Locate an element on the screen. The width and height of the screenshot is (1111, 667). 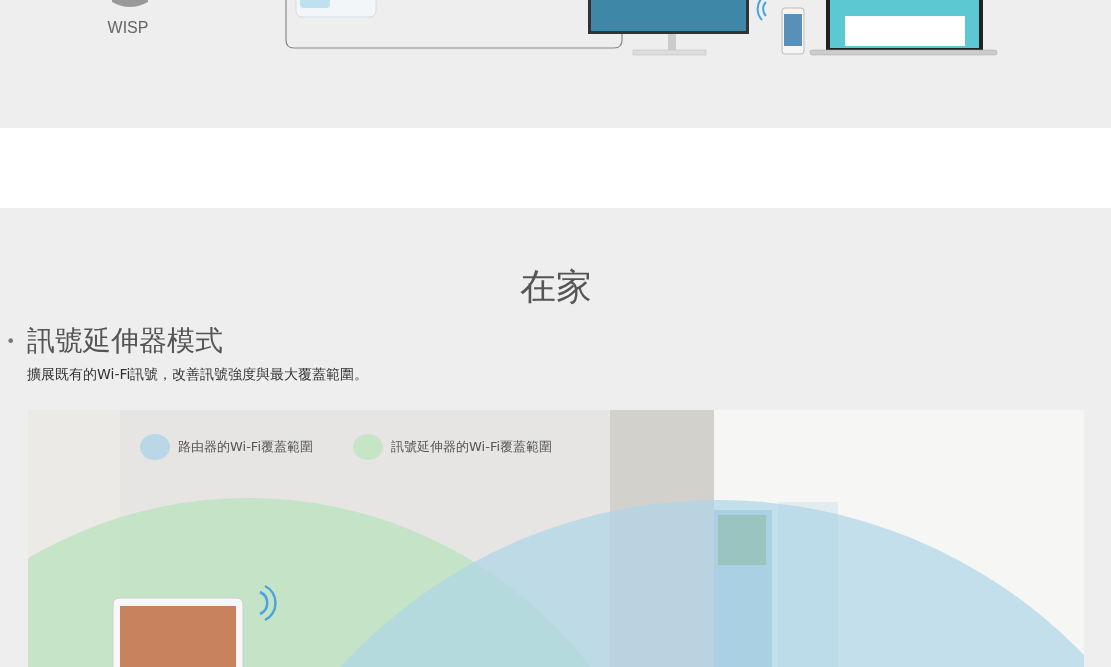
legend-label: 訊號延伸器的Wi-Fi覆蓋範圍 is located at coordinates (472, 447).